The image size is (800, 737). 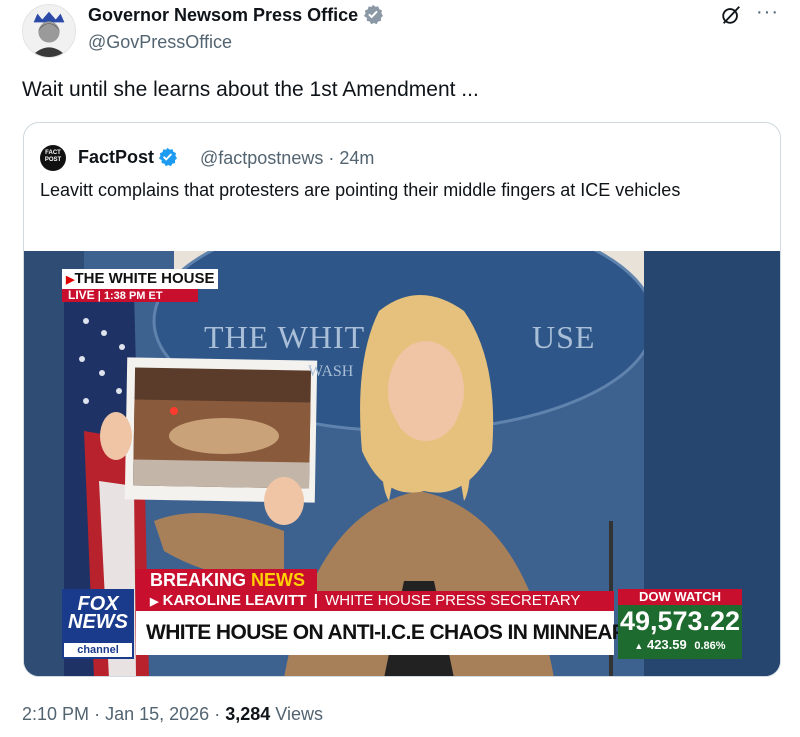 I want to click on up-arrow-icon: ▲, so click(x=639, y=646).